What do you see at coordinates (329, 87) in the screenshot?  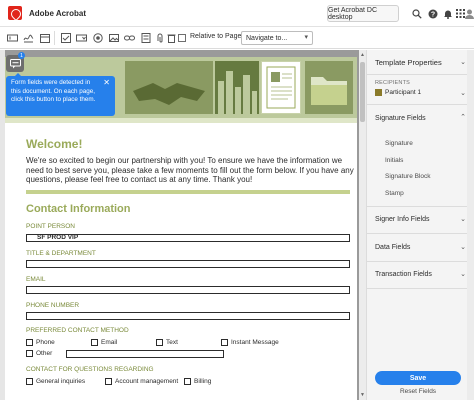 I see `folder-image` at bounding box center [329, 87].